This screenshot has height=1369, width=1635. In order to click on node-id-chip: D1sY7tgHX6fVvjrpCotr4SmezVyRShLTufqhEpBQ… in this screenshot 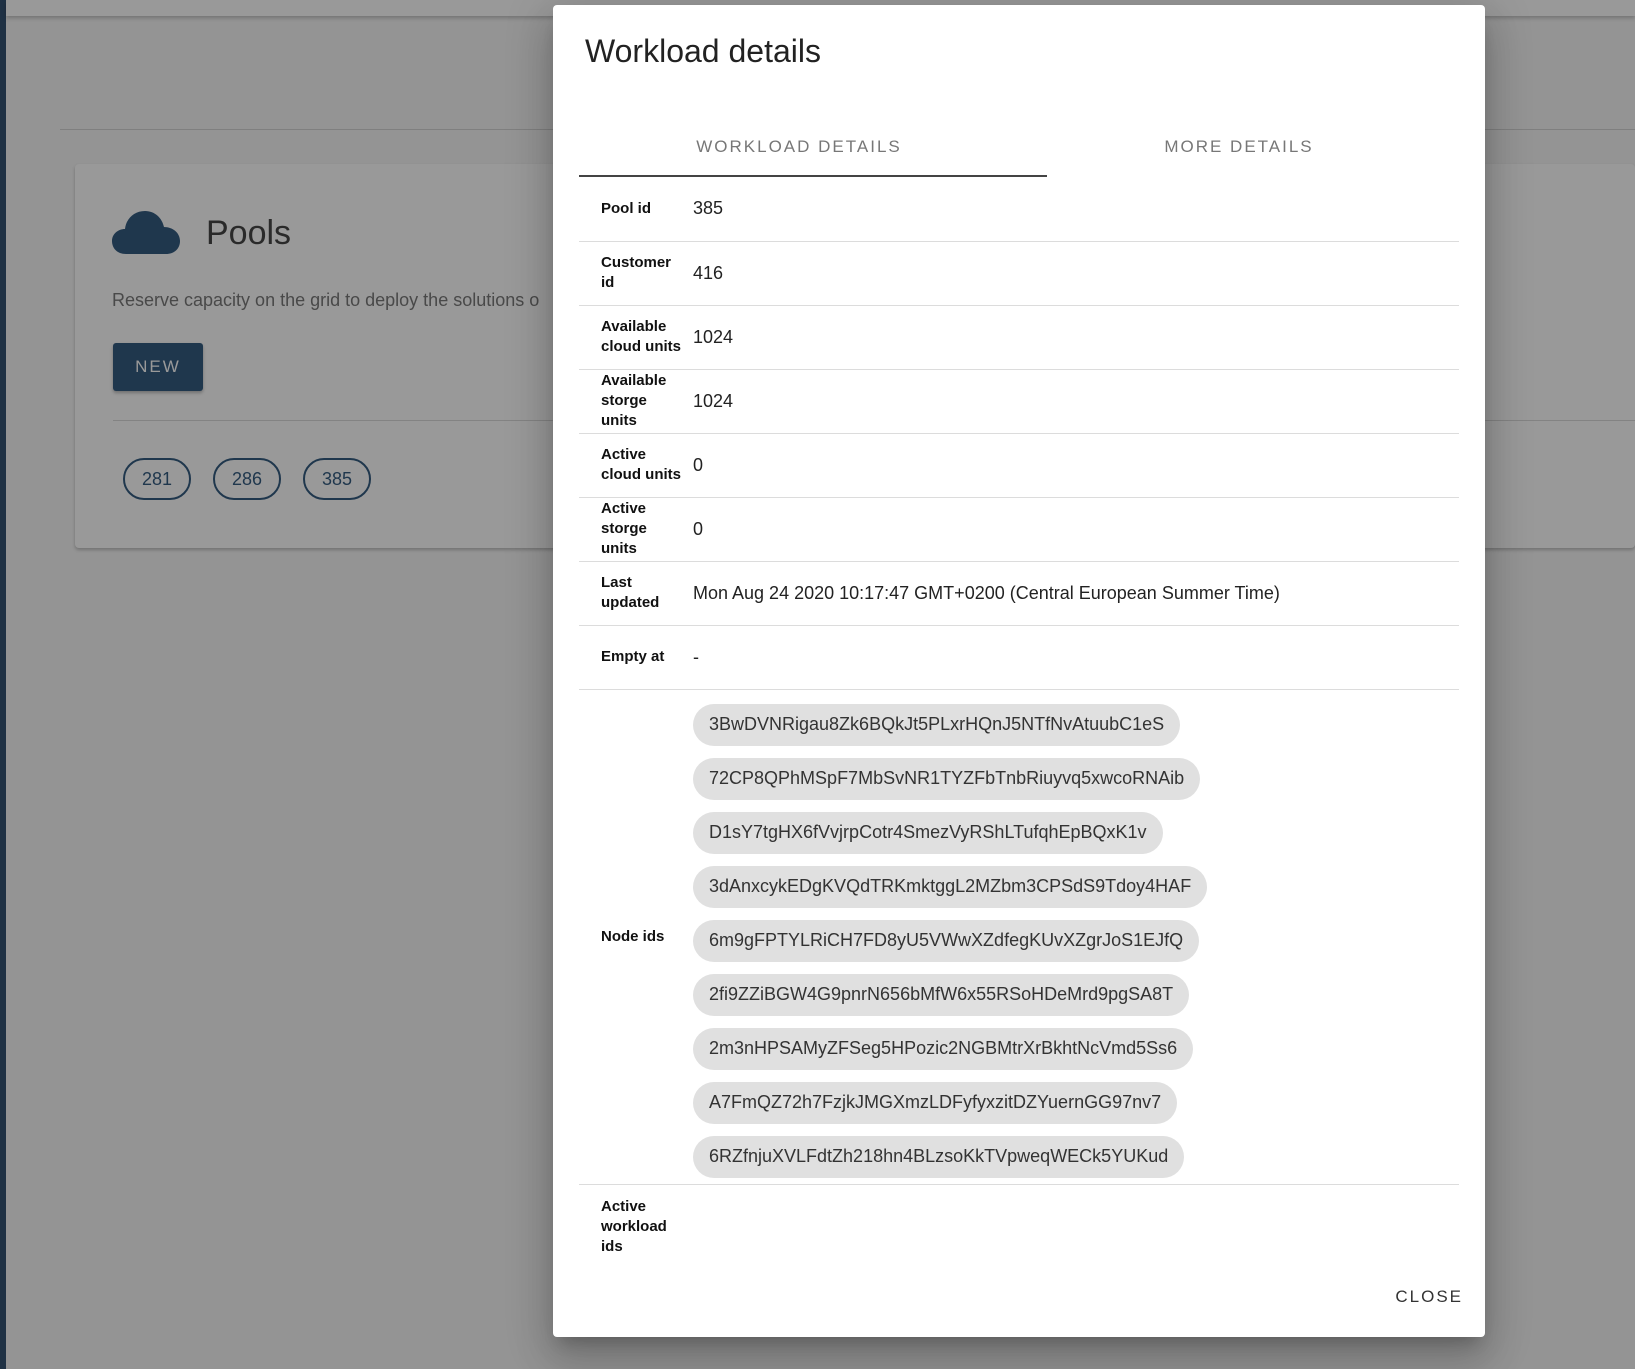, I will do `click(928, 832)`.